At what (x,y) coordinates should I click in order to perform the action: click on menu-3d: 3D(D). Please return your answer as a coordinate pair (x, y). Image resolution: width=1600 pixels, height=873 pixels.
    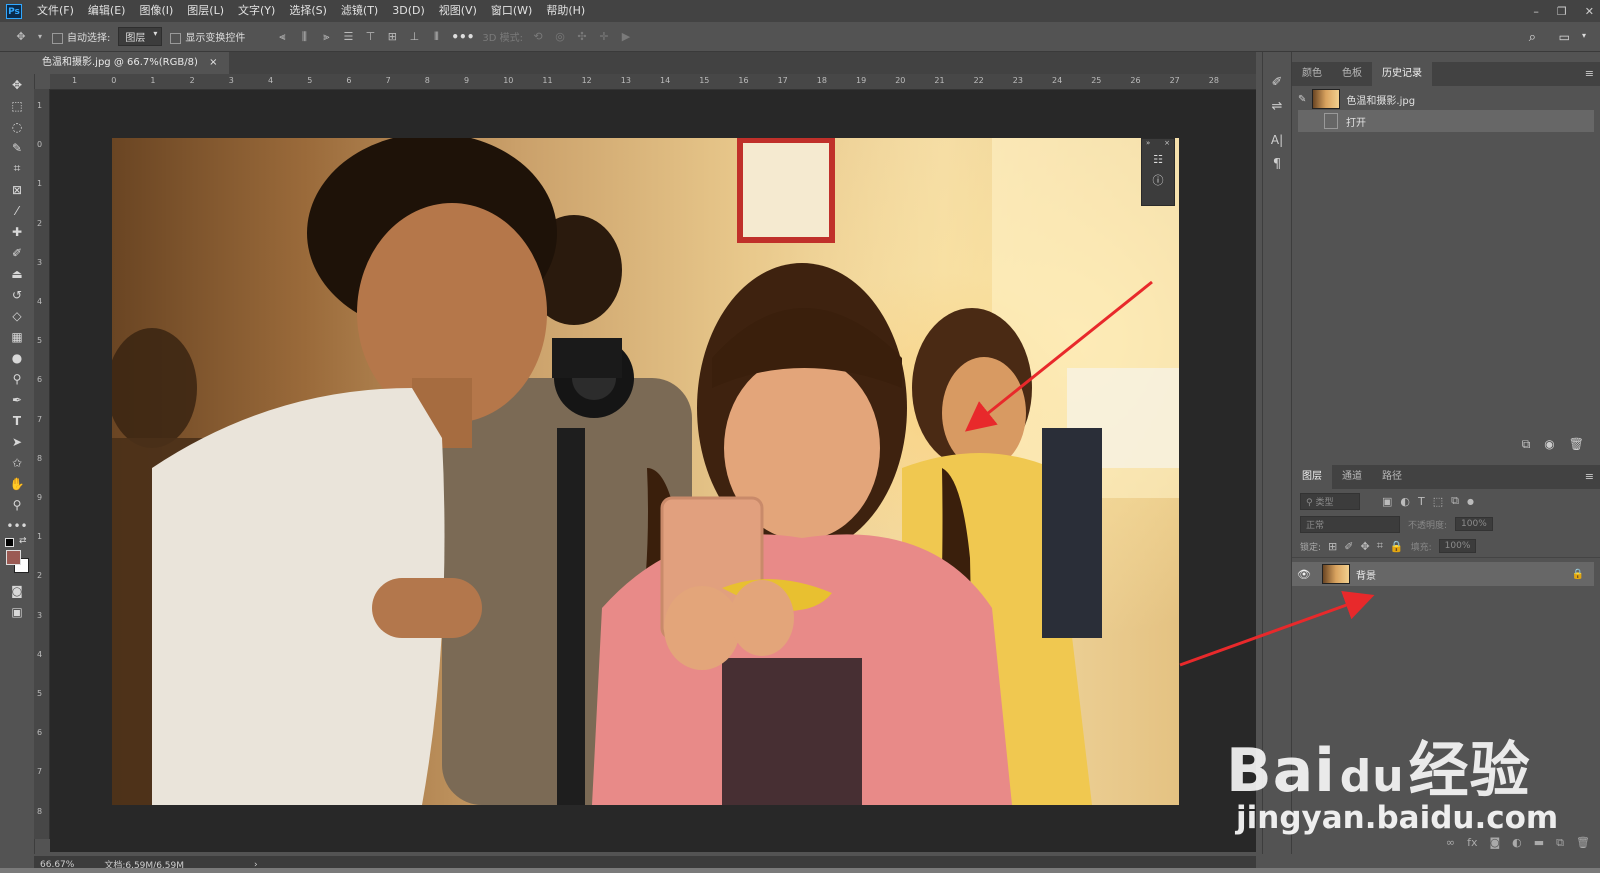
    Looking at the image, I should click on (408, 11).